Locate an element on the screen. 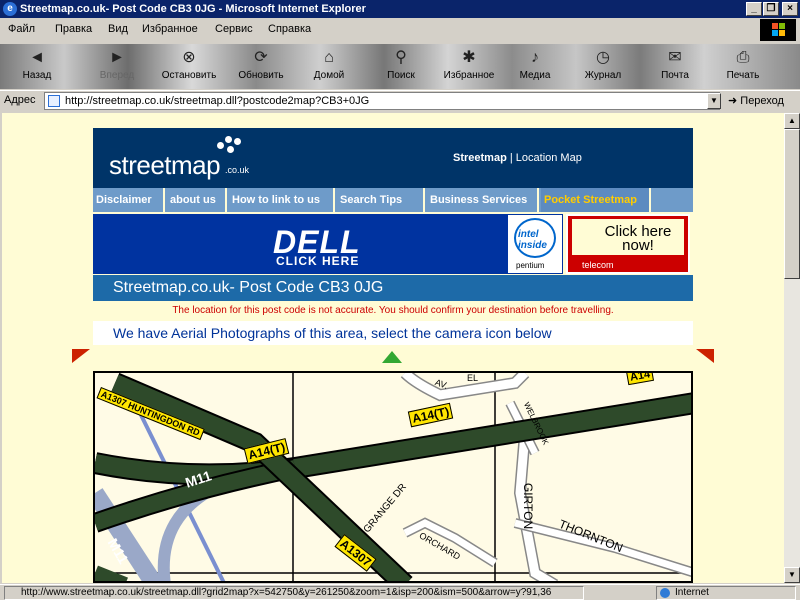  header-link-location-map: Location Map is located at coordinates (549, 158).